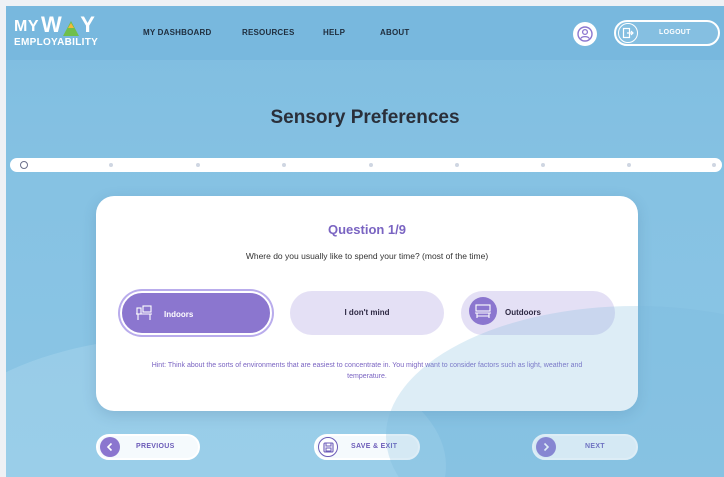 Image resolution: width=724 pixels, height=477 pixels. Describe the element at coordinates (26, 26) in the screenshot. I see `logo-my: MY` at that location.